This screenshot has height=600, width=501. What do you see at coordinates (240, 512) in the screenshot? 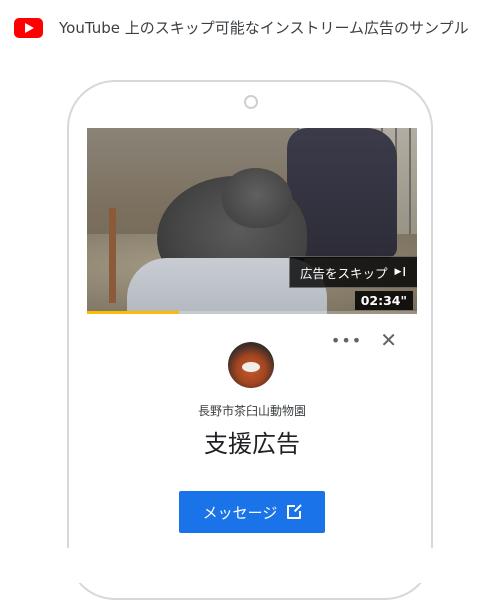
I see `message-button-label: メッセージ` at bounding box center [240, 512].